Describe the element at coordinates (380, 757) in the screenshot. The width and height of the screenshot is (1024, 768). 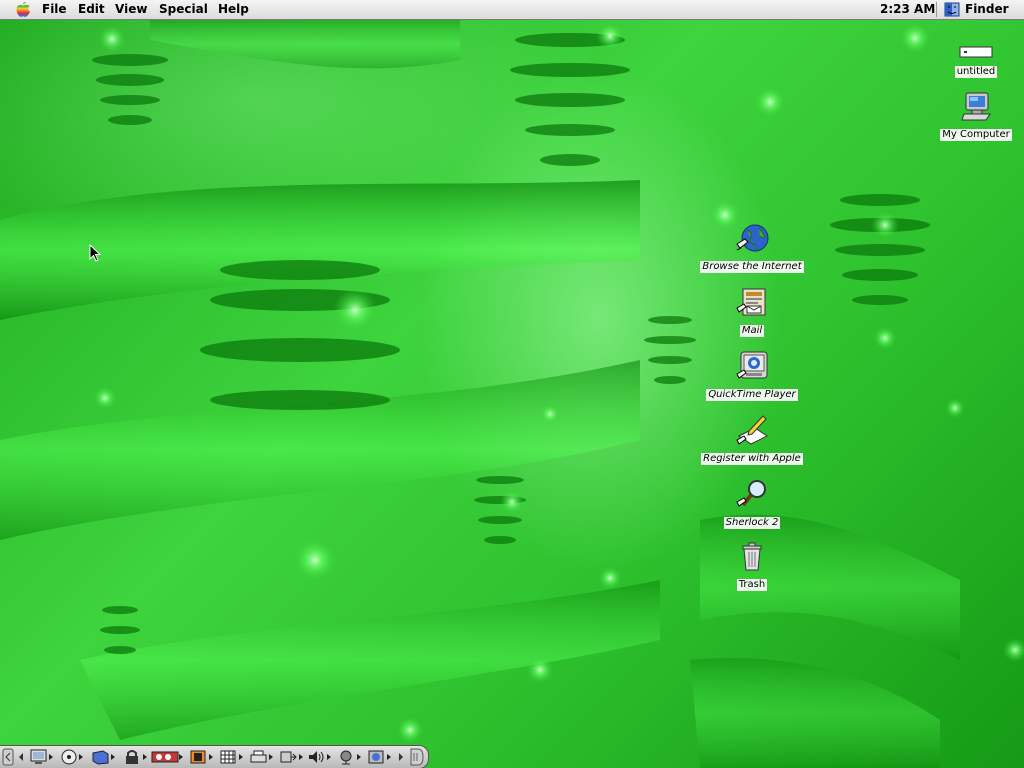
I see `web-sharing-icon` at that location.